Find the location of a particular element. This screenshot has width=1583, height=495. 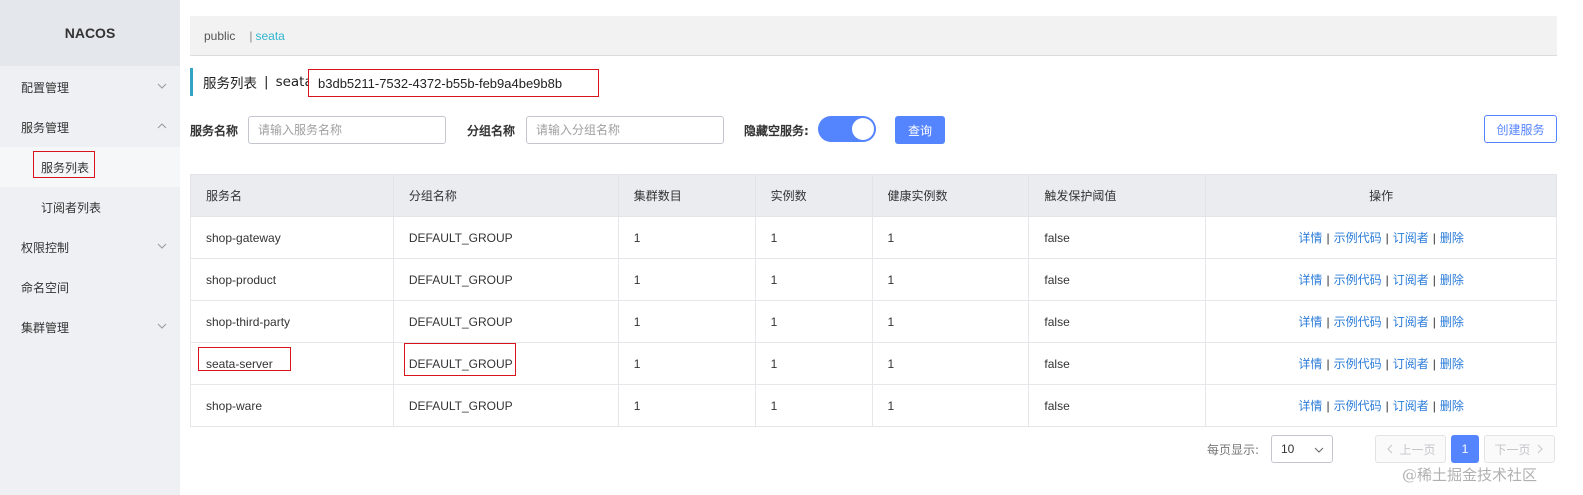

namespace-seata: seata is located at coordinates (269, 36).